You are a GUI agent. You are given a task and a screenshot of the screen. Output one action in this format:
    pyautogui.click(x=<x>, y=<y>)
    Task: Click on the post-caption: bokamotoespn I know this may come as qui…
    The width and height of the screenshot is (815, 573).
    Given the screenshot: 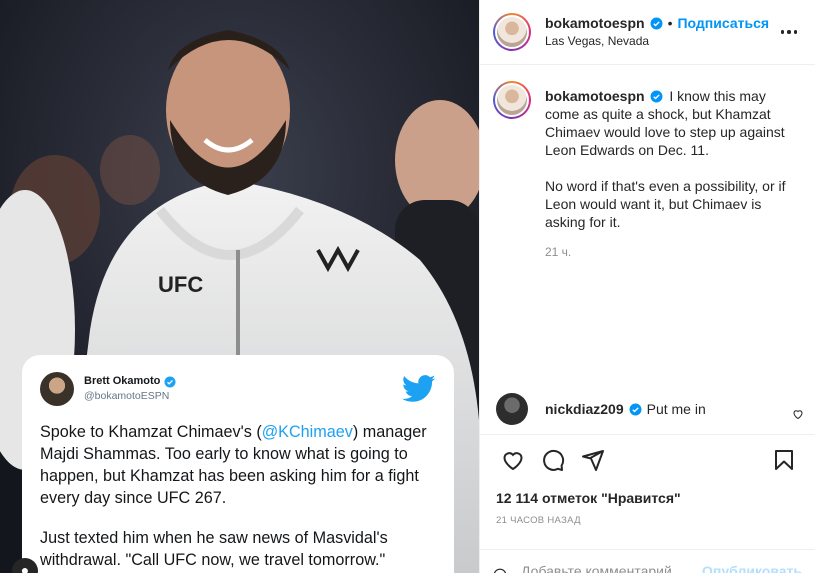 What is the action you would take?
    pyautogui.click(x=647, y=163)
    